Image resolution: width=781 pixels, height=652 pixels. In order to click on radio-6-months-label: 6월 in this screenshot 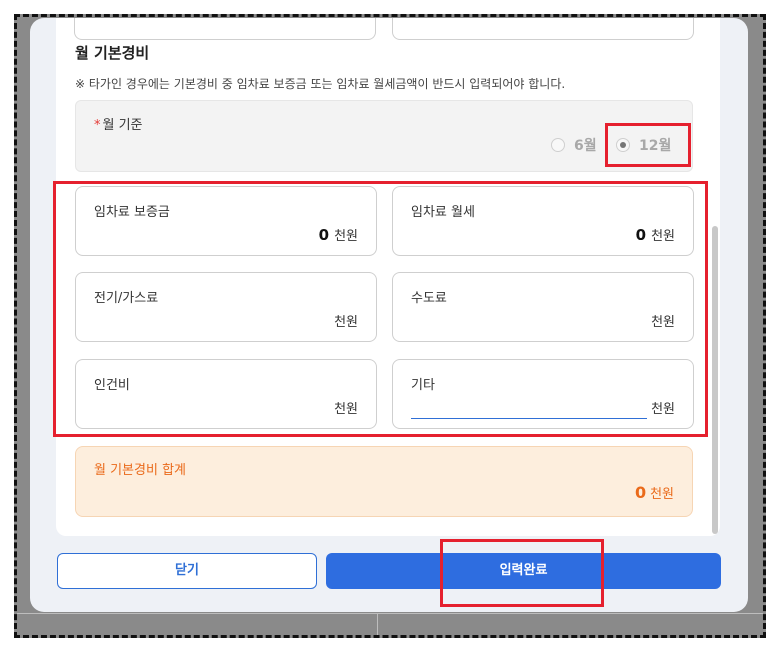, I will do `click(585, 145)`.